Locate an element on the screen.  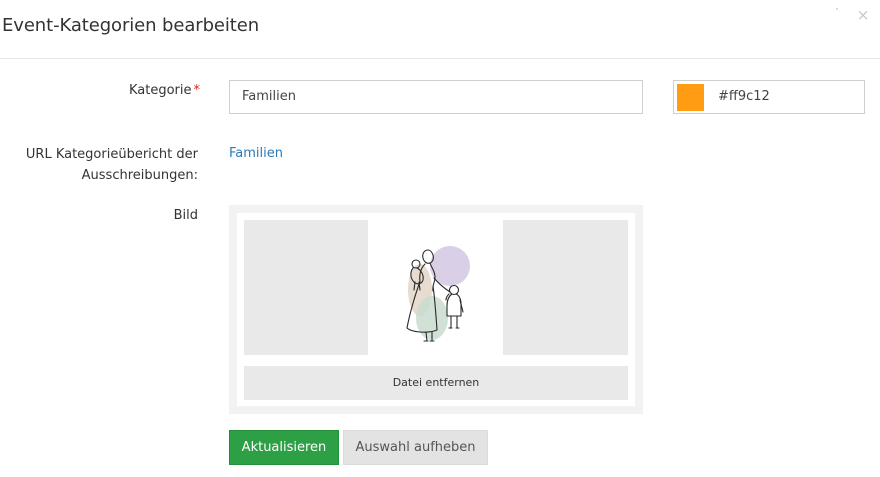
required-marker: * is located at coordinates (197, 90).